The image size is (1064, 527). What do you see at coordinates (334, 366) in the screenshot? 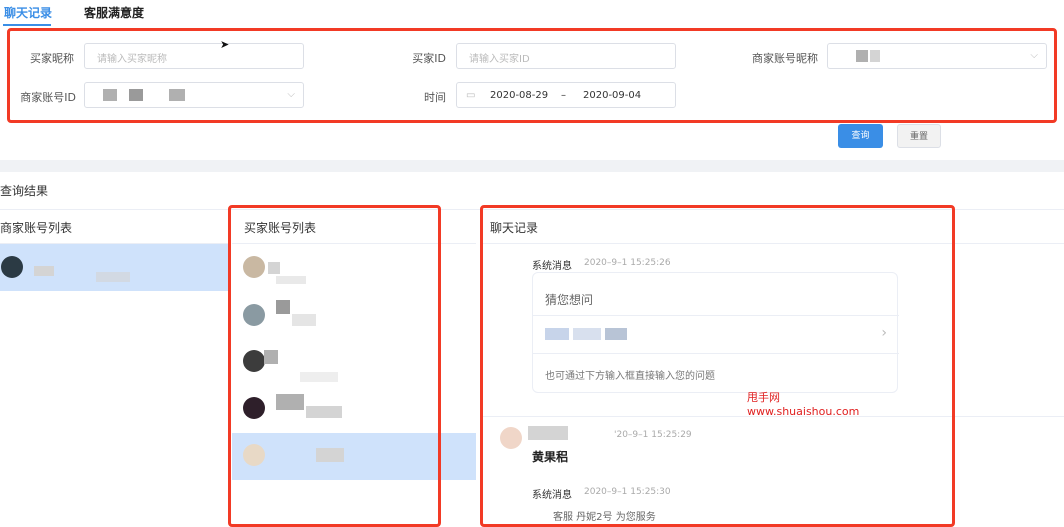
I see `highlight-box-buyer-list` at bounding box center [334, 366].